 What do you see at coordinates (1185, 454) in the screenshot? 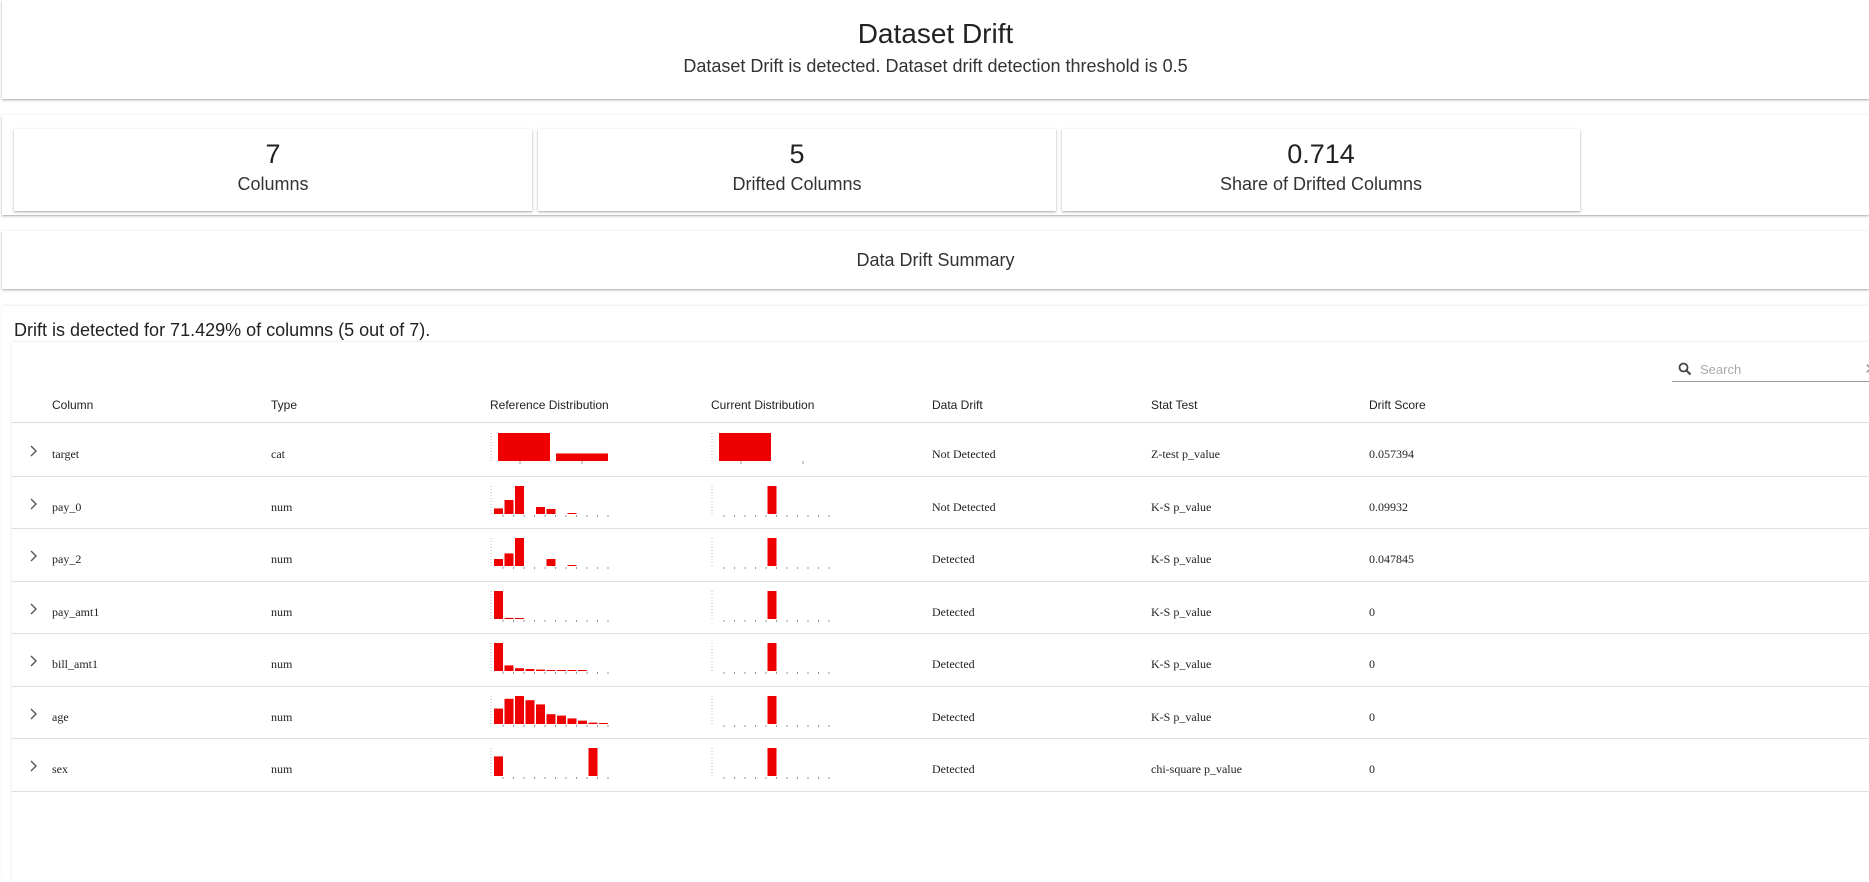
I see `cell-stat-test: Z-test p_value` at bounding box center [1185, 454].